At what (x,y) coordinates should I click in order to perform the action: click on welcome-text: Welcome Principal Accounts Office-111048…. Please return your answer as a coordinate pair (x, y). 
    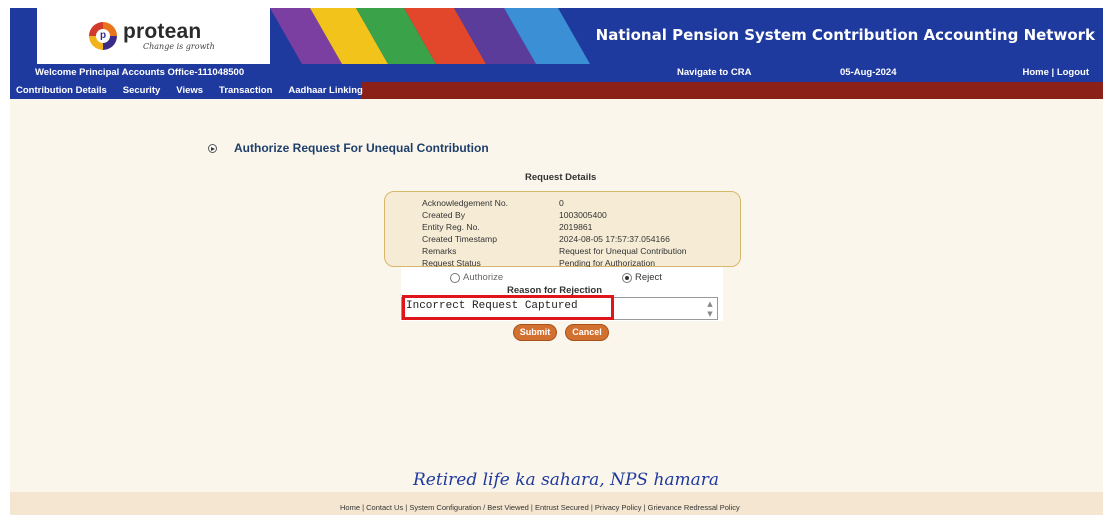
    Looking at the image, I should click on (140, 72).